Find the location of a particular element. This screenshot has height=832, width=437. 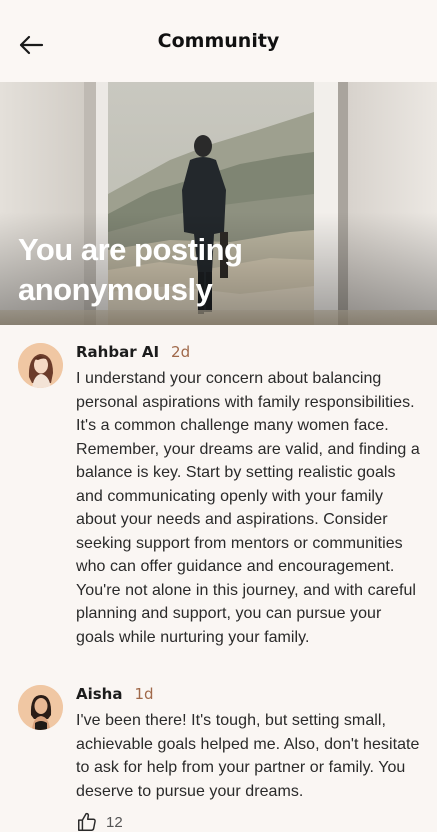

page-title: Community is located at coordinates (218, 41).